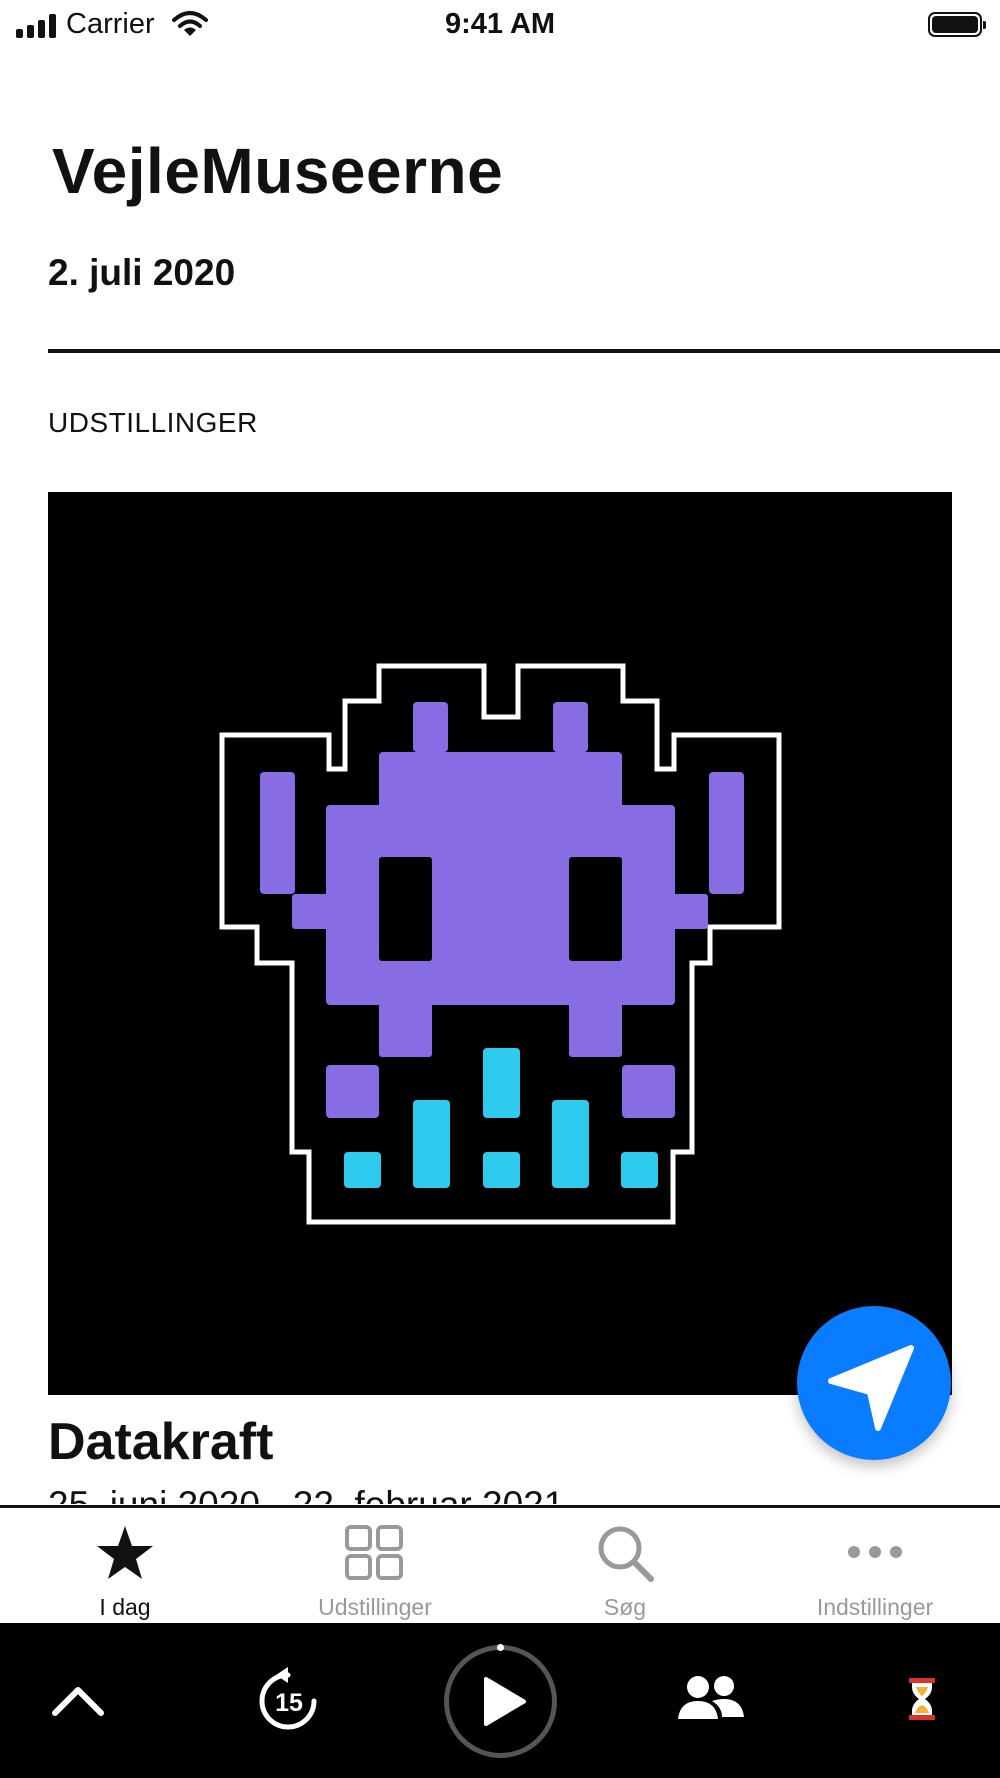  What do you see at coordinates (625, 1607) in the screenshot?
I see `tab-label: Søg` at bounding box center [625, 1607].